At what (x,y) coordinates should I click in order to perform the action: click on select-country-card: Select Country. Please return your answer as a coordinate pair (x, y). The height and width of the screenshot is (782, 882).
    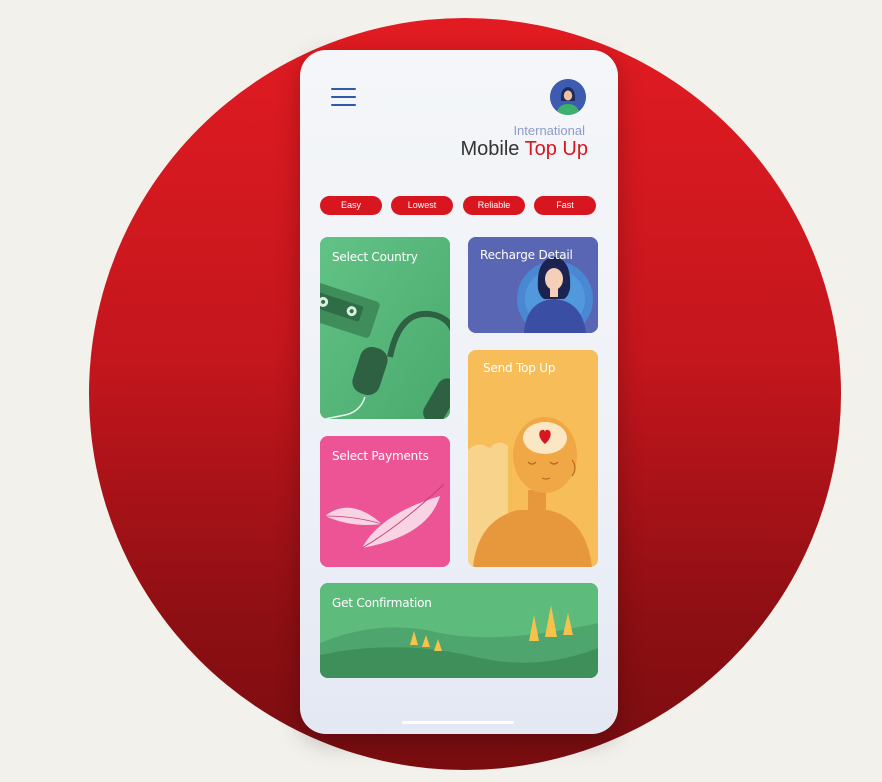
    Looking at the image, I should click on (385, 328).